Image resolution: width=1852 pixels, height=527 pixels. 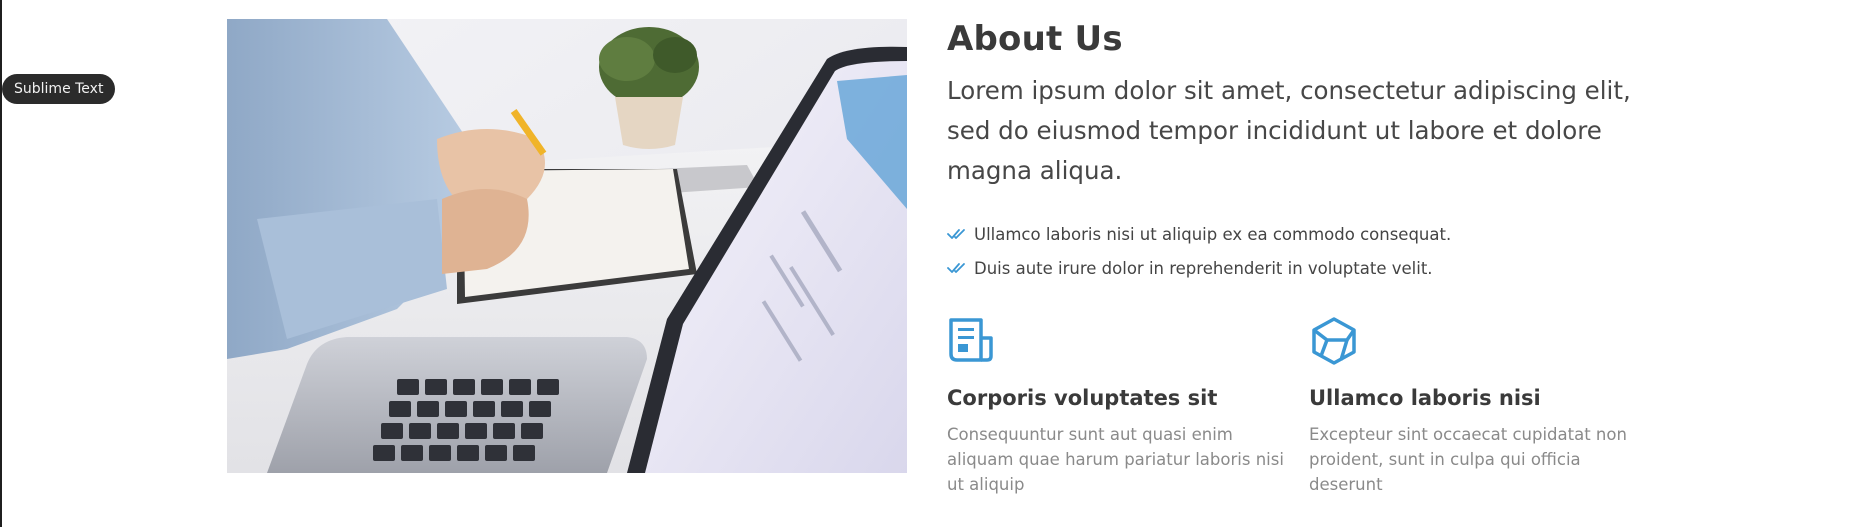 What do you see at coordinates (59, 89) in the screenshot?
I see `app-tooltip: Sublime Text` at bounding box center [59, 89].